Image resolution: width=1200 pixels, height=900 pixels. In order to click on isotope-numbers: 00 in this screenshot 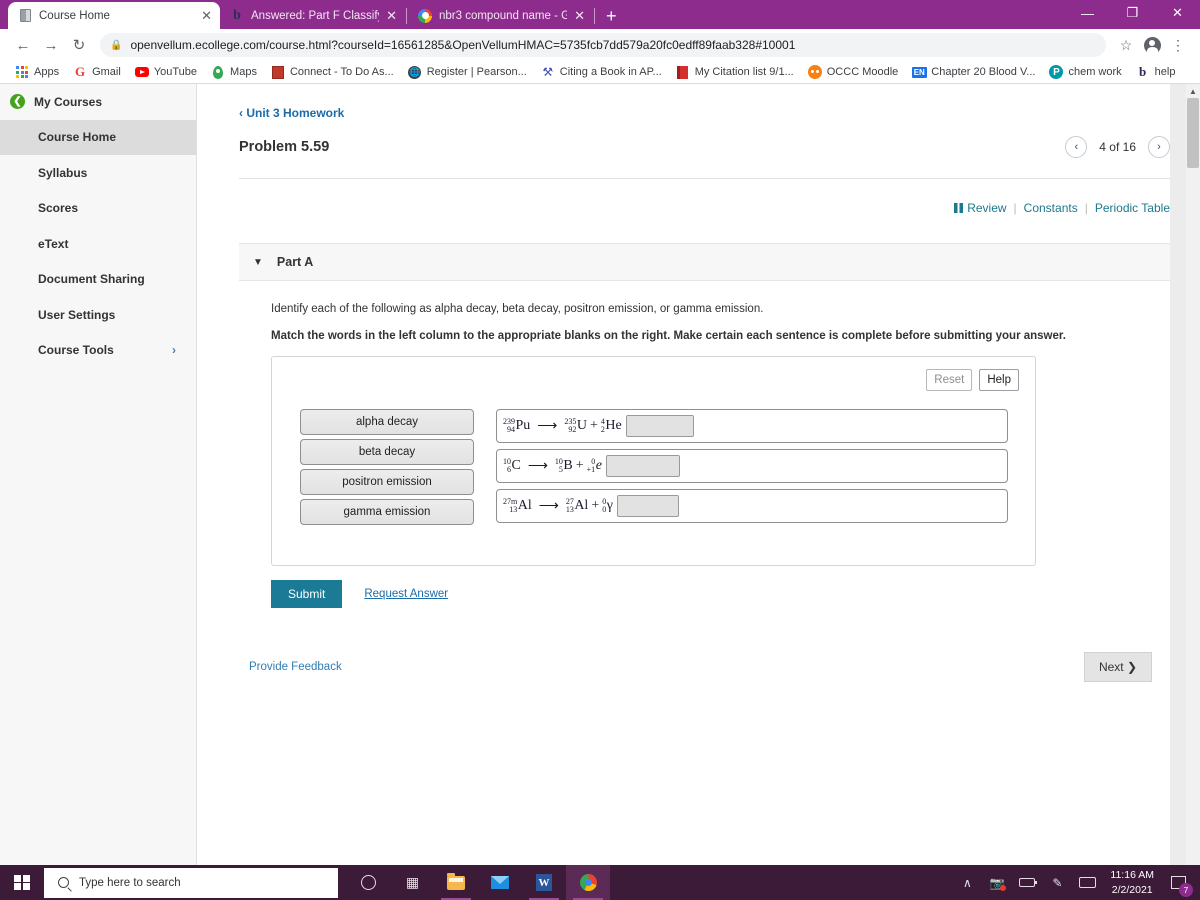, I will do `click(604, 505)`.